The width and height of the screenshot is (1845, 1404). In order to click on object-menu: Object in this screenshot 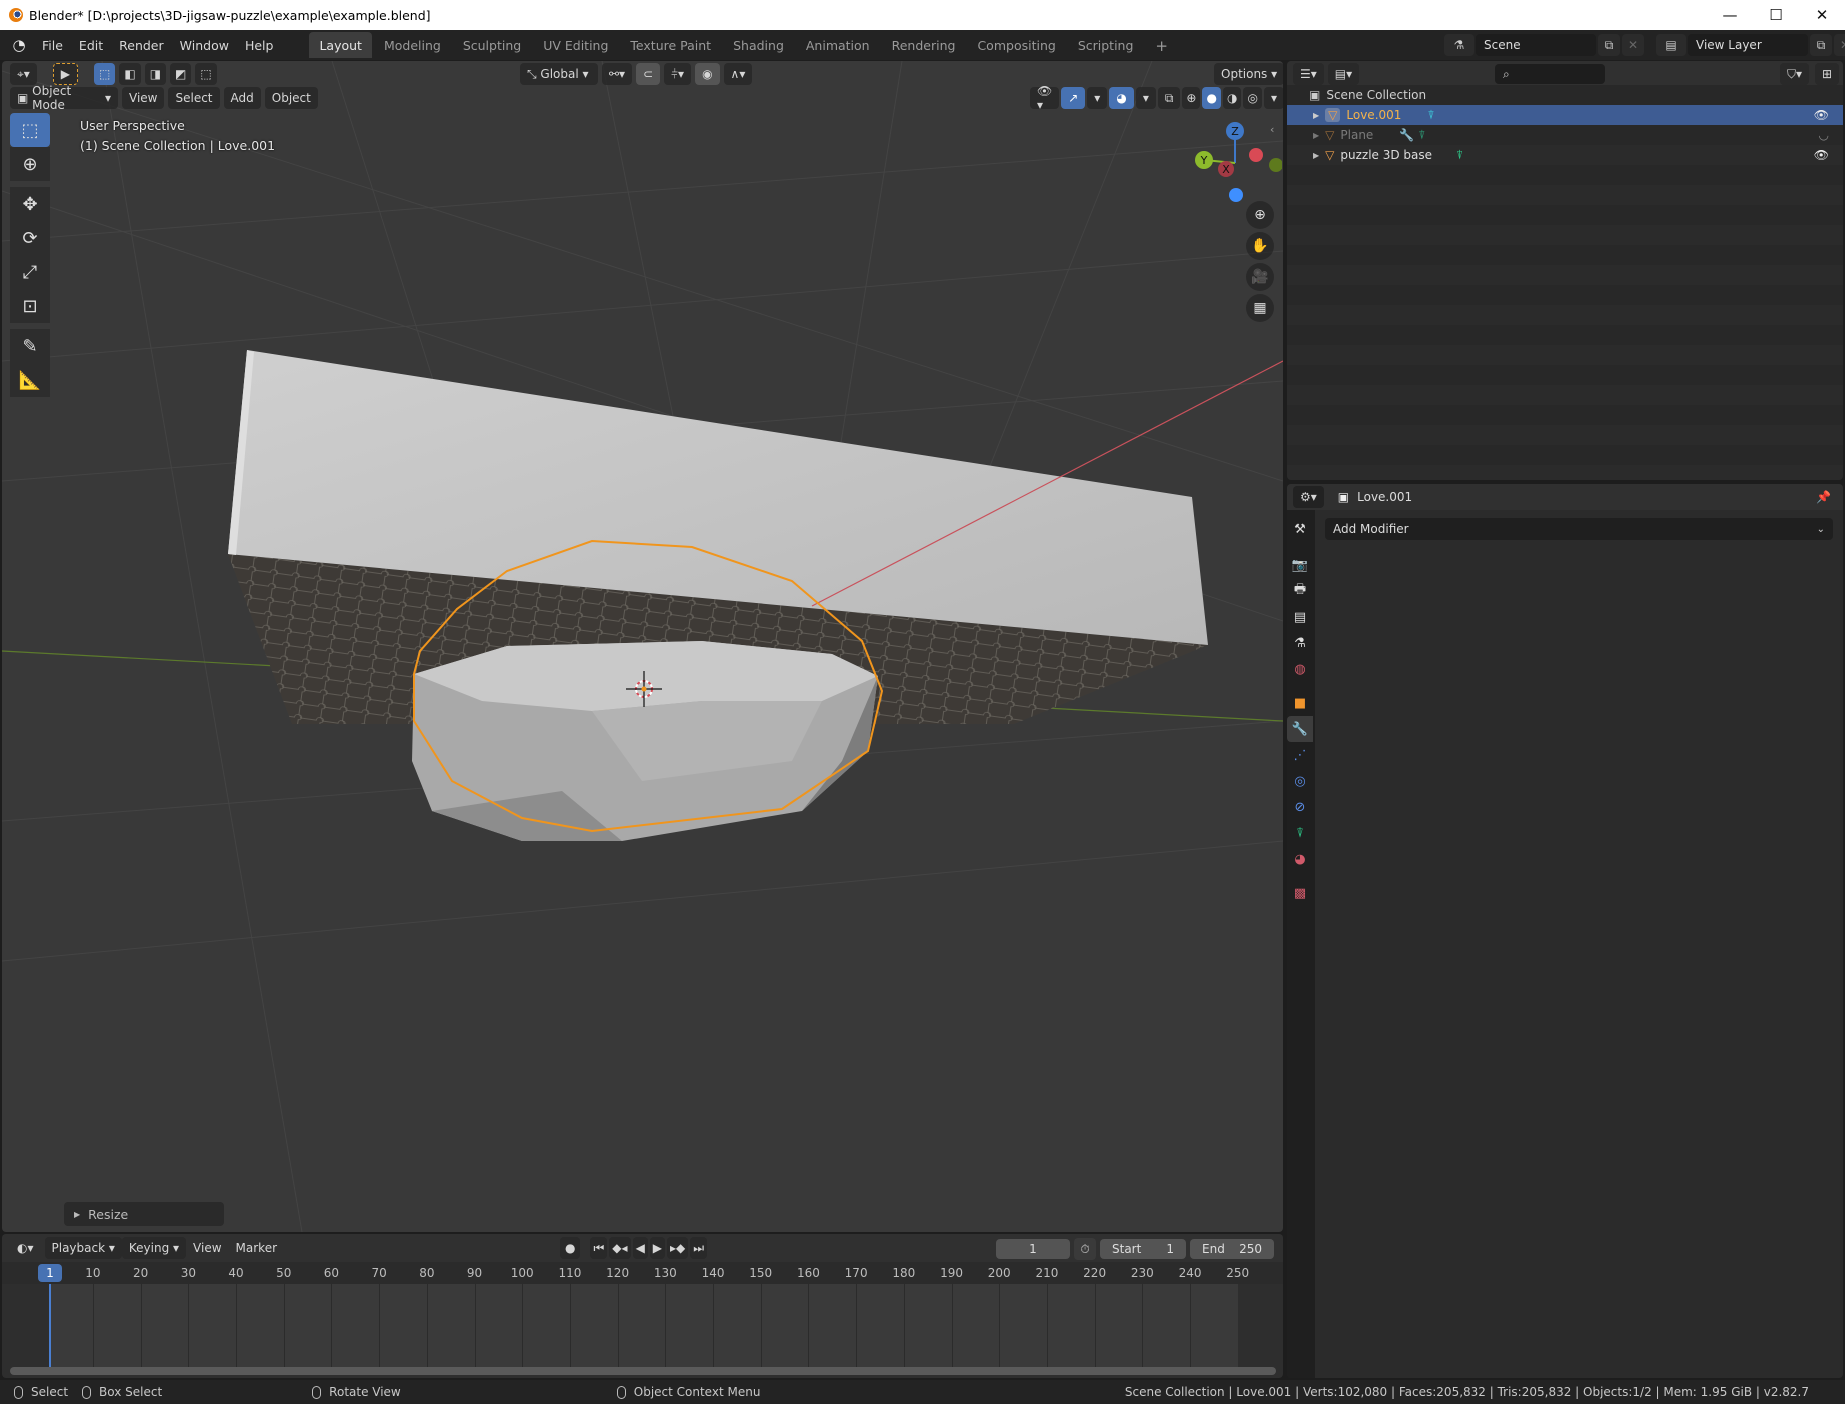, I will do `click(291, 98)`.